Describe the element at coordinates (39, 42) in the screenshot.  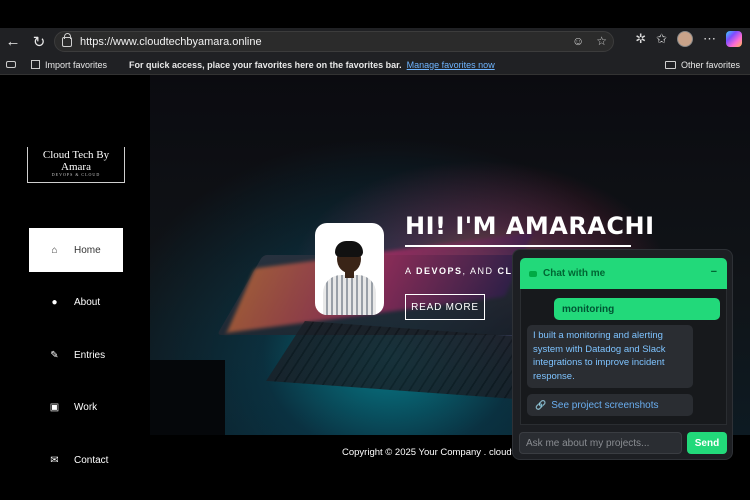
I see `refresh-icon: ↻` at that location.